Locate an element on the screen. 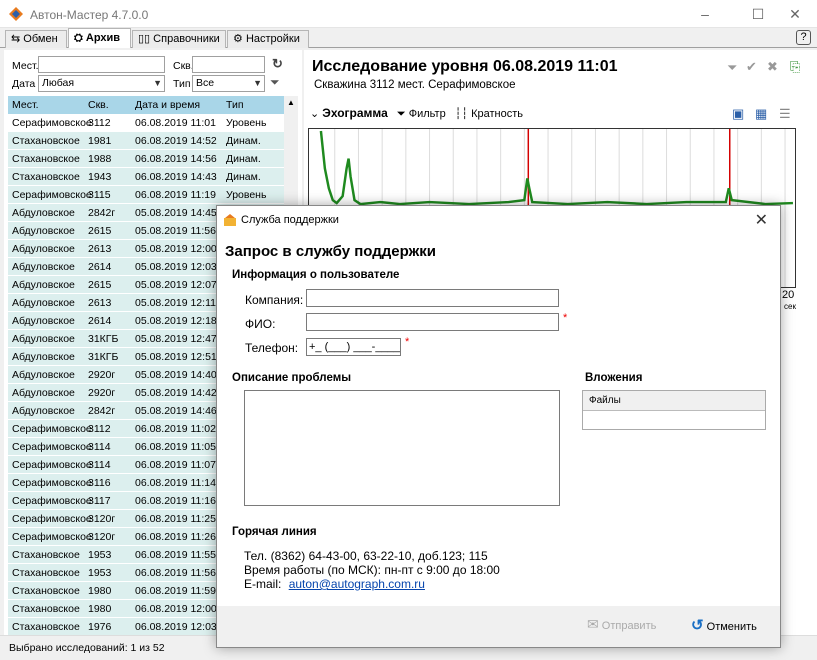 The height and width of the screenshot is (660, 817). minimize-button: – is located at coordinates (705, 14).